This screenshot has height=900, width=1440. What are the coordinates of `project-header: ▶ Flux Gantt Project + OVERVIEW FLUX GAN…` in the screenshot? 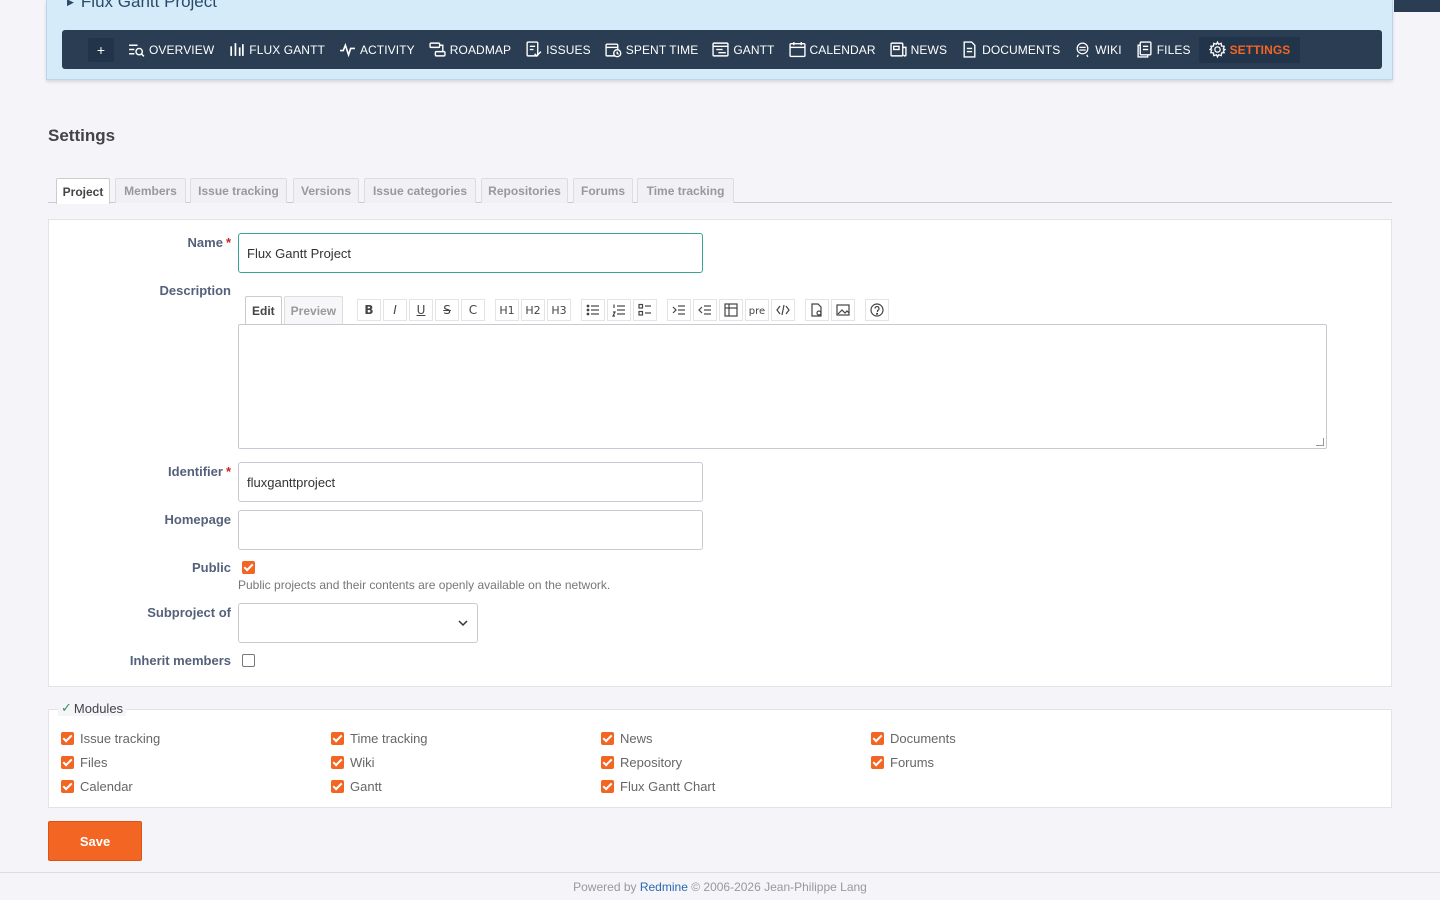 It's located at (719, 40).